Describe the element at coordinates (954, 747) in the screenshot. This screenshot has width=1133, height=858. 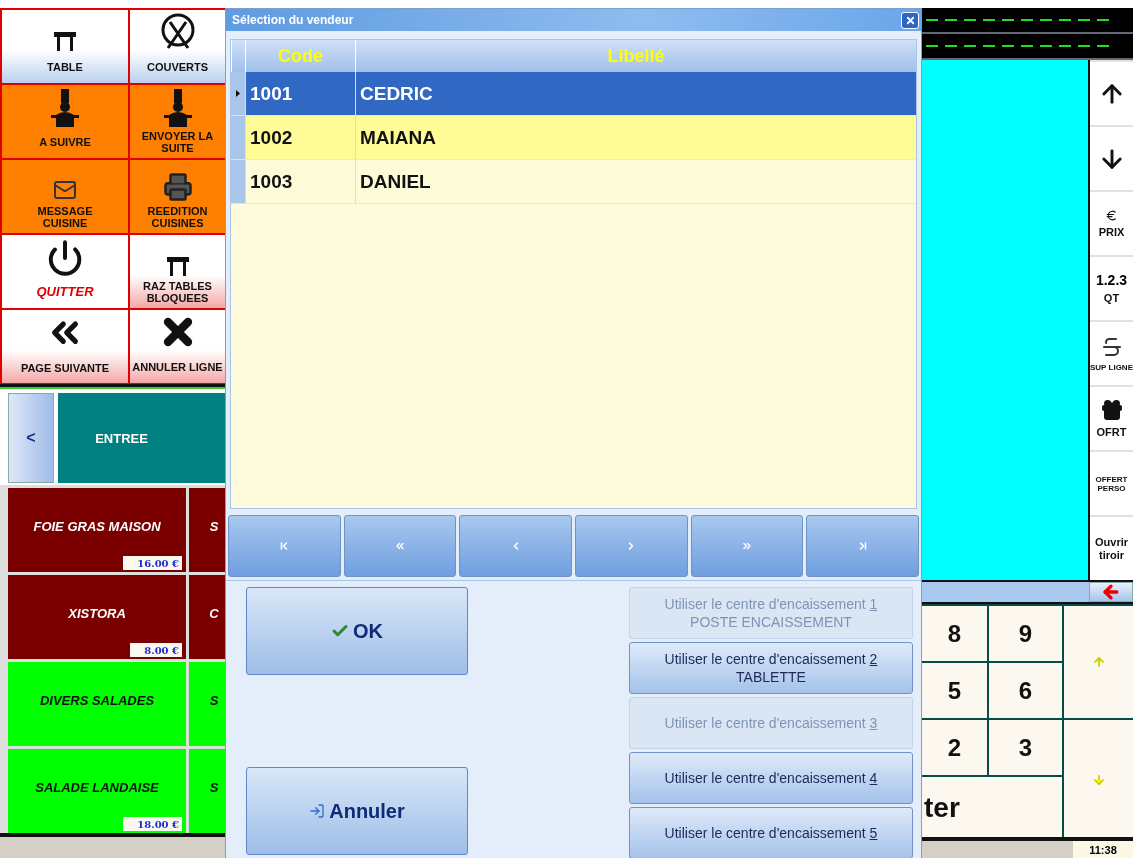
I see `keypad-key: 2` at that location.